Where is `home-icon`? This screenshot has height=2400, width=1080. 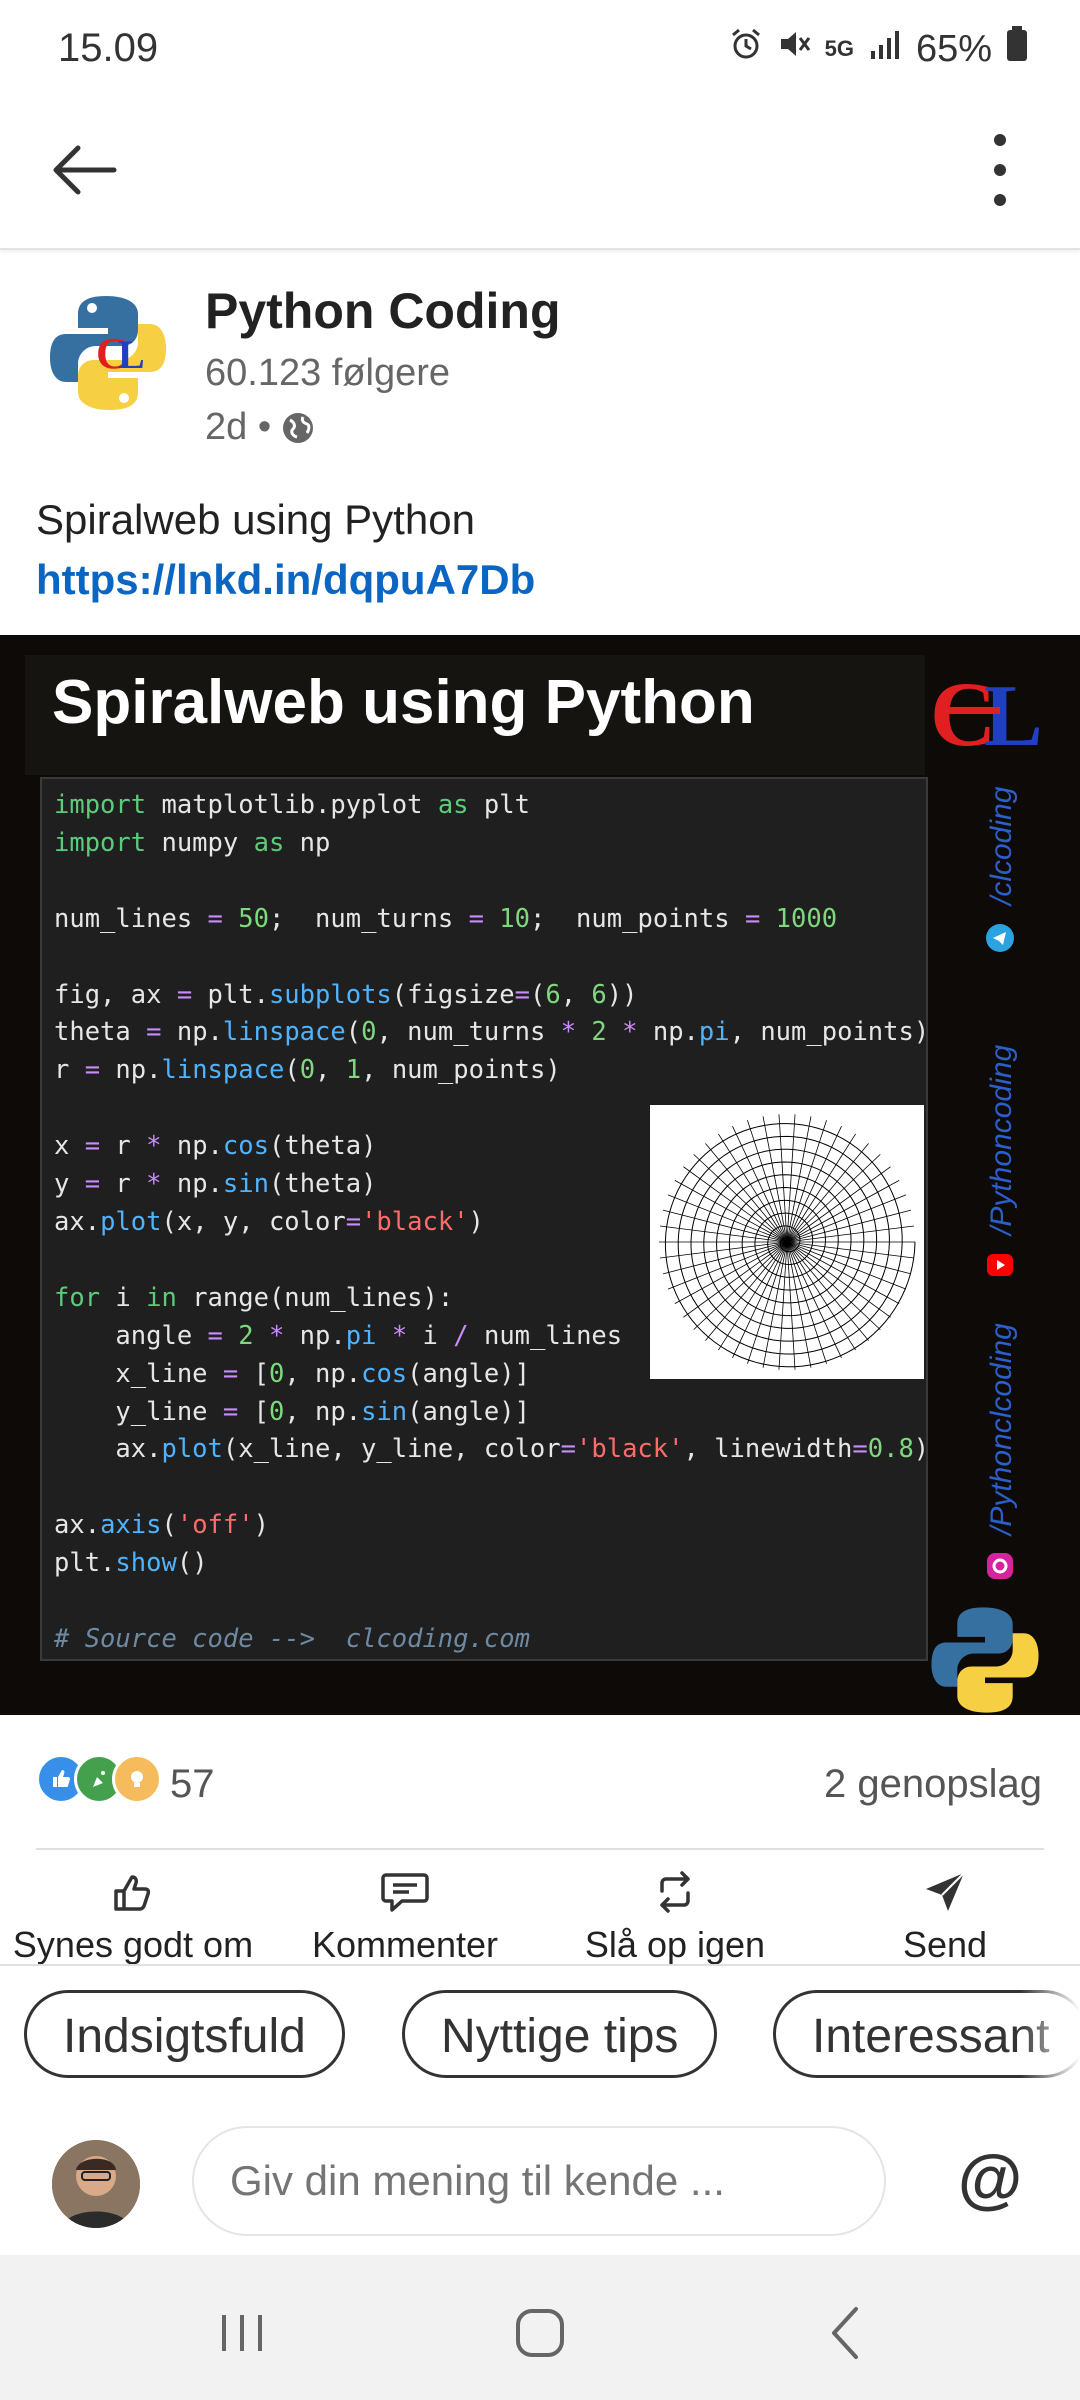 home-icon is located at coordinates (540, 2333).